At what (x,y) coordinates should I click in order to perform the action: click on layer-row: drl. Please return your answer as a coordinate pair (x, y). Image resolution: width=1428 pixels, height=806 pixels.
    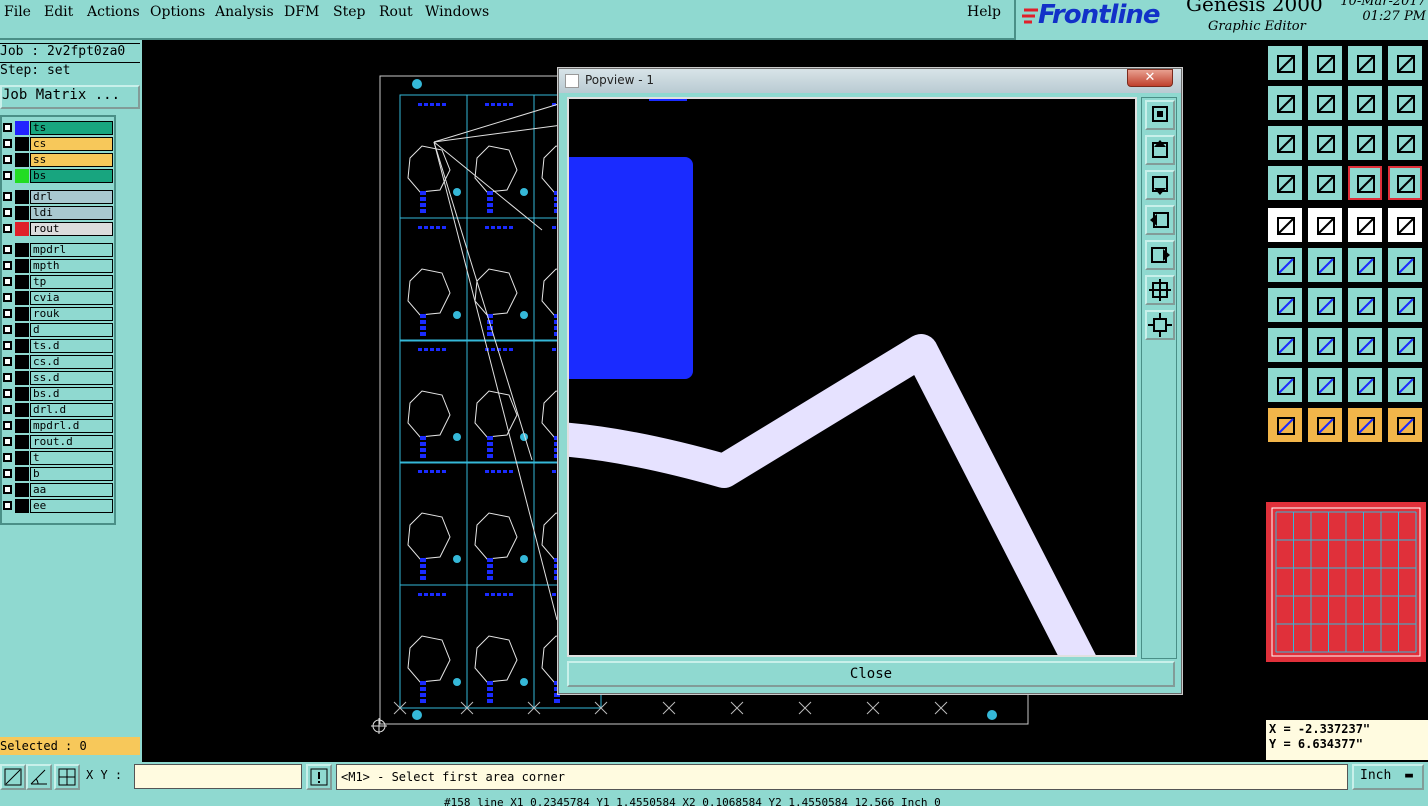
    Looking at the image, I should click on (58, 197).